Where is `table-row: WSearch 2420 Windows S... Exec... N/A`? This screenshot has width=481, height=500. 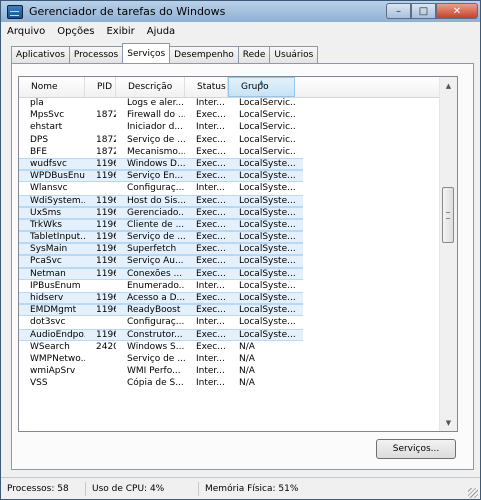 table-row: WSearch 2420 Windows S... Exec... N/A is located at coordinates (229, 347).